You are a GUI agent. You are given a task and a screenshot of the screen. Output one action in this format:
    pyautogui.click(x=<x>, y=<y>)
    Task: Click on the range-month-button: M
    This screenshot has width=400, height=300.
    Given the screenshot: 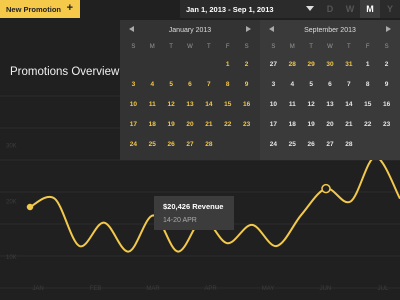 What is the action you would take?
    pyautogui.click(x=370, y=9)
    